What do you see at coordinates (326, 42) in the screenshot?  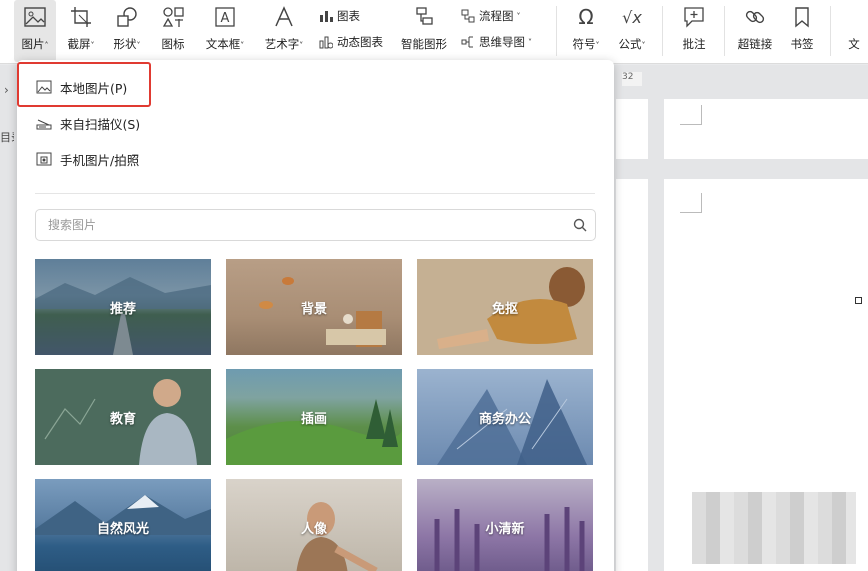 I see `dynamic-chart-icon` at bounding box center [326, 42].